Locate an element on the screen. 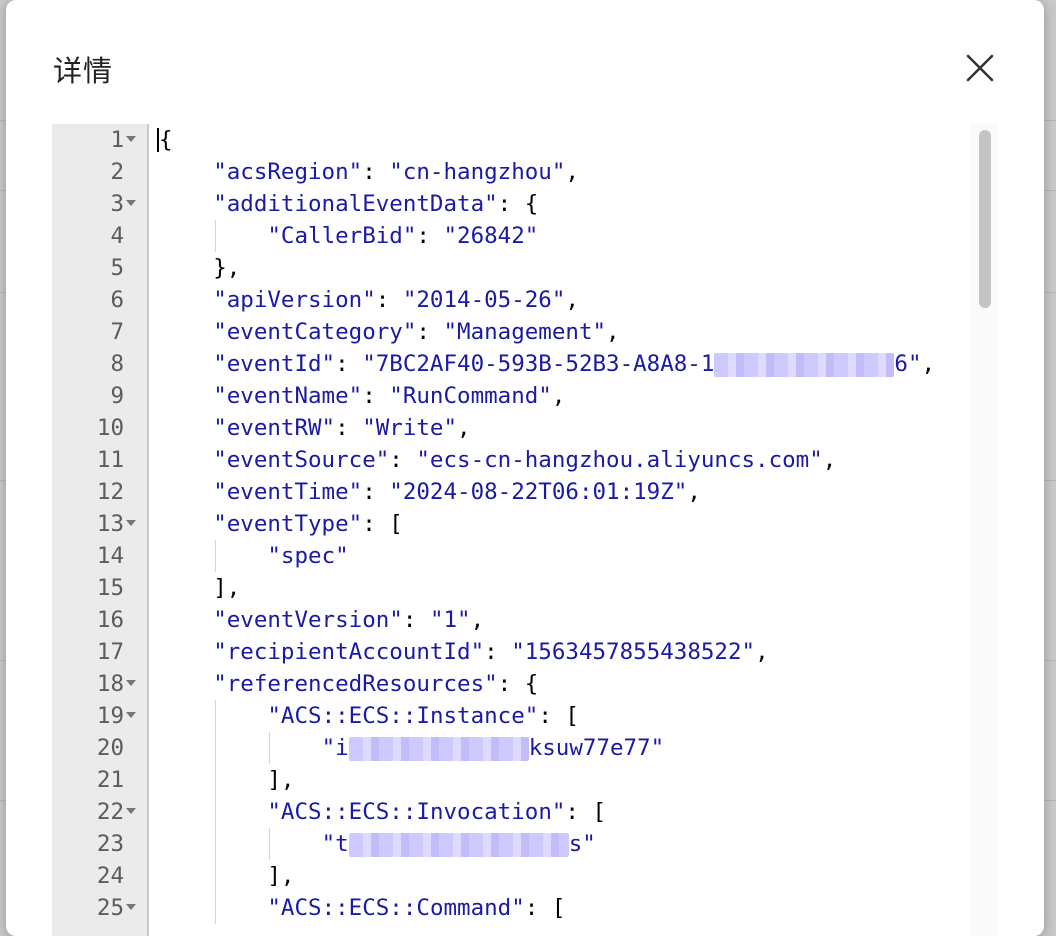 Image resolution: width=1056 pixels, height=936 pixels. code-line: 15], is located at coordinates (533, 588).